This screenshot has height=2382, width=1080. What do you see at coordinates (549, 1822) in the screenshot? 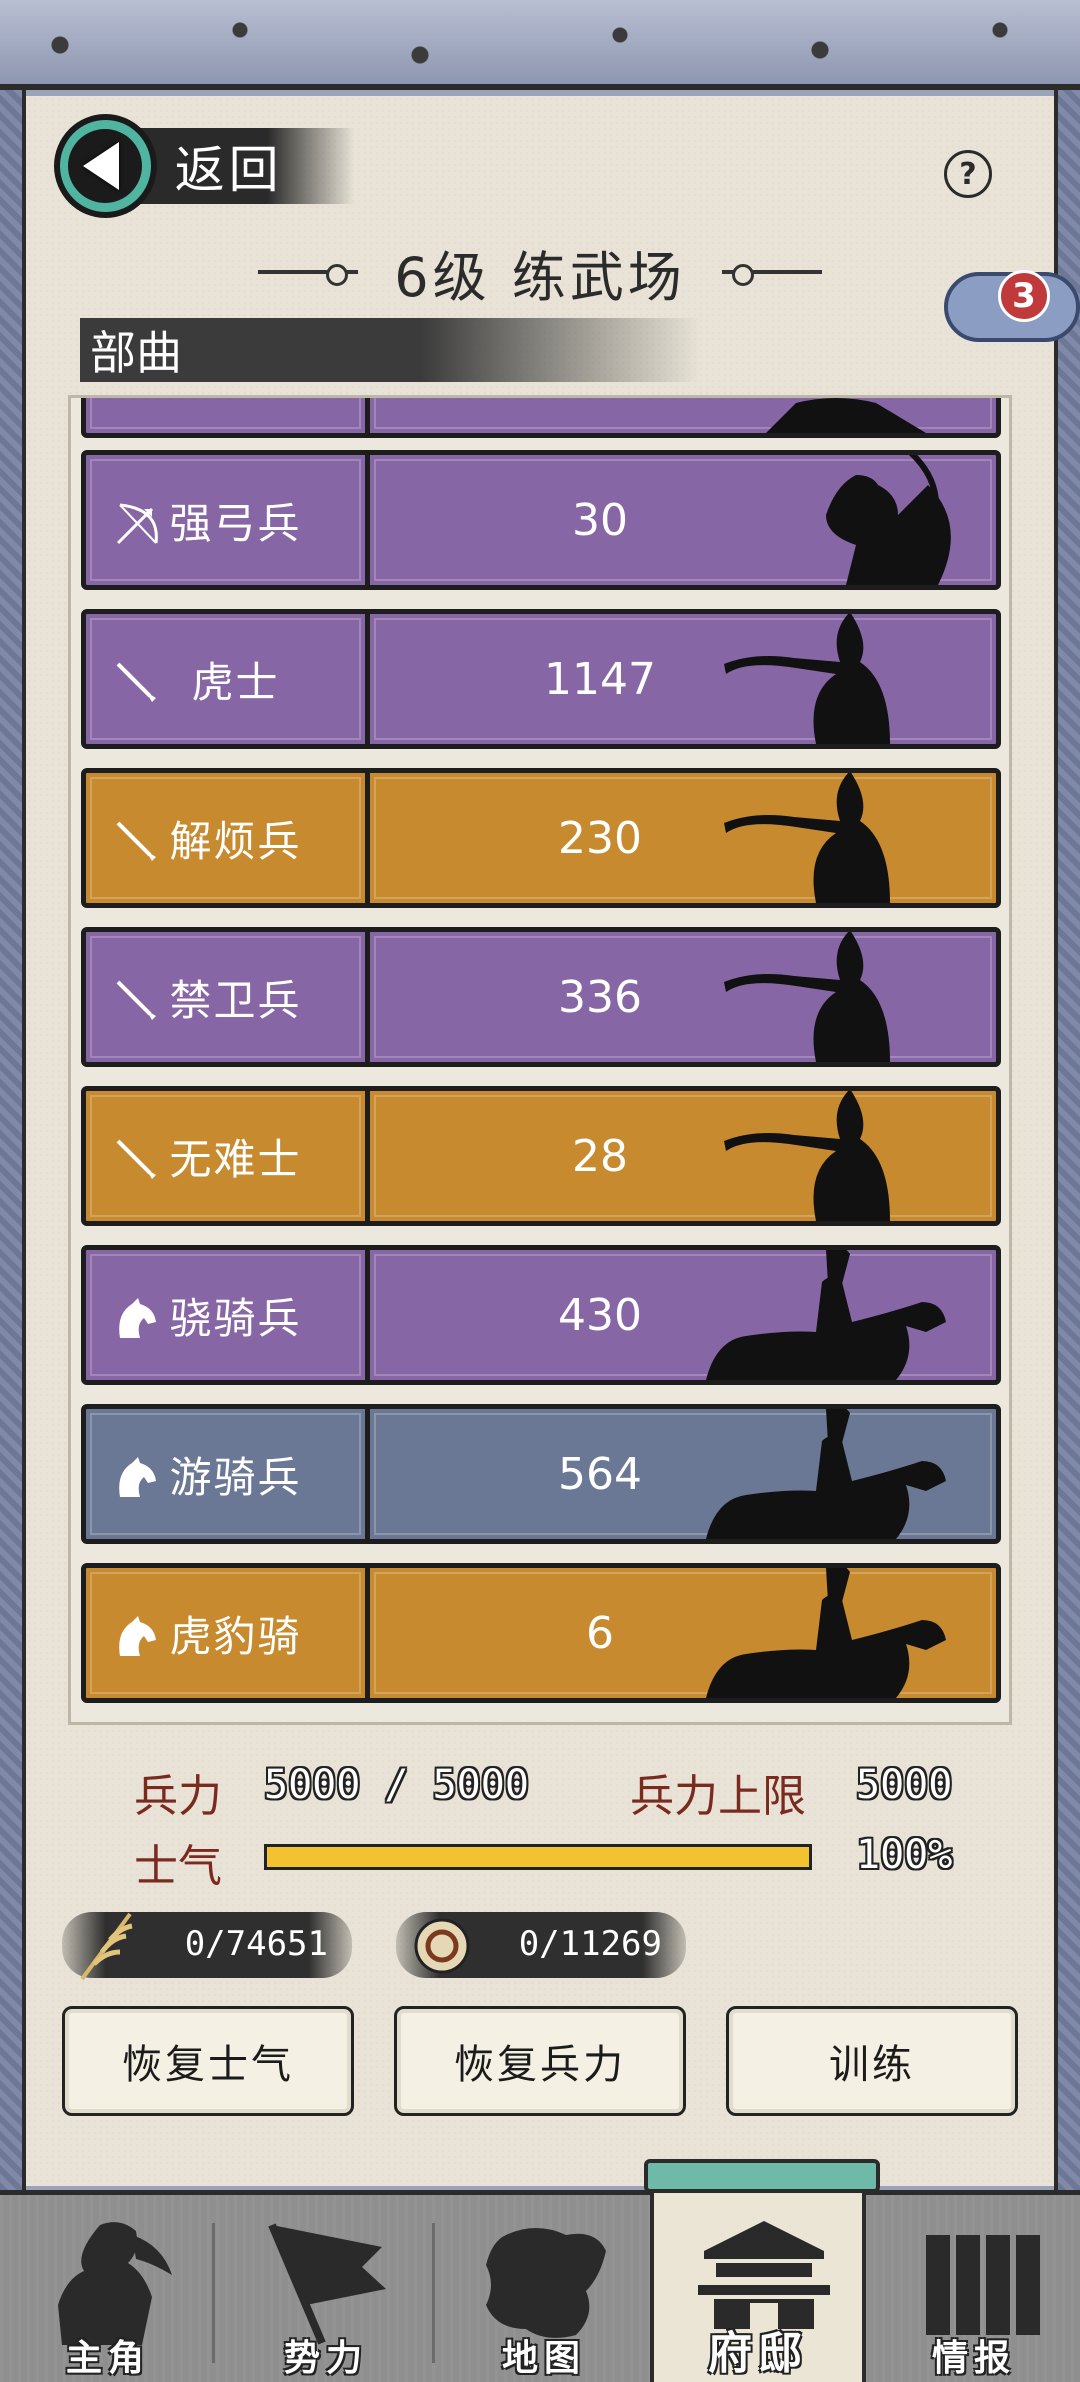
I see `troop-stats: 兵力 5000 / 5000 兵力上限 5000 士气 100%` at bounding box center [549, 1822].